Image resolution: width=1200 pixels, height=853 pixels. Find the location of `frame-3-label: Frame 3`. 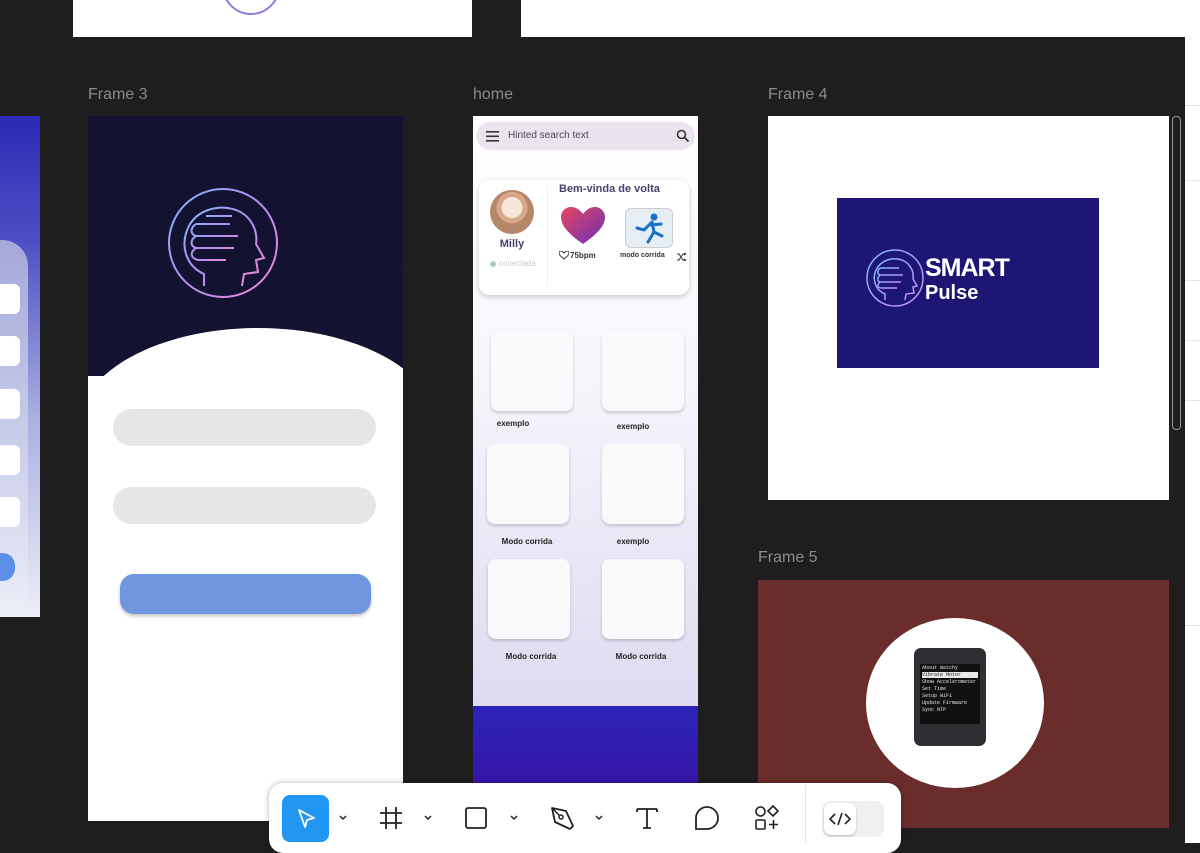

frame-3-label: Frame 3 is located at coordinates (118, 95).